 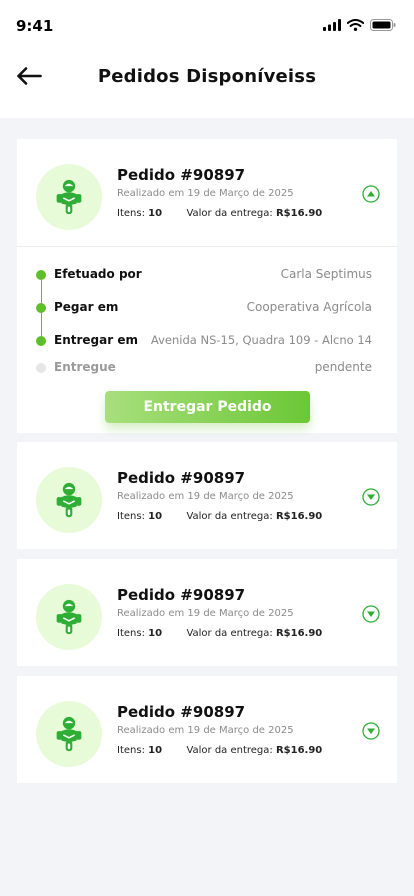 I want to click on chevron-up-icon, so click(x=371, y=194).